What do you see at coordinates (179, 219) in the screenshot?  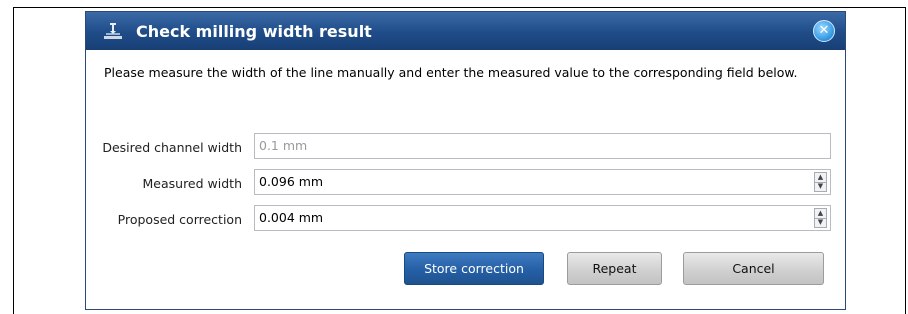 I see `proposed-correction-label: Proposed correction` at bounding box center [179, 219].